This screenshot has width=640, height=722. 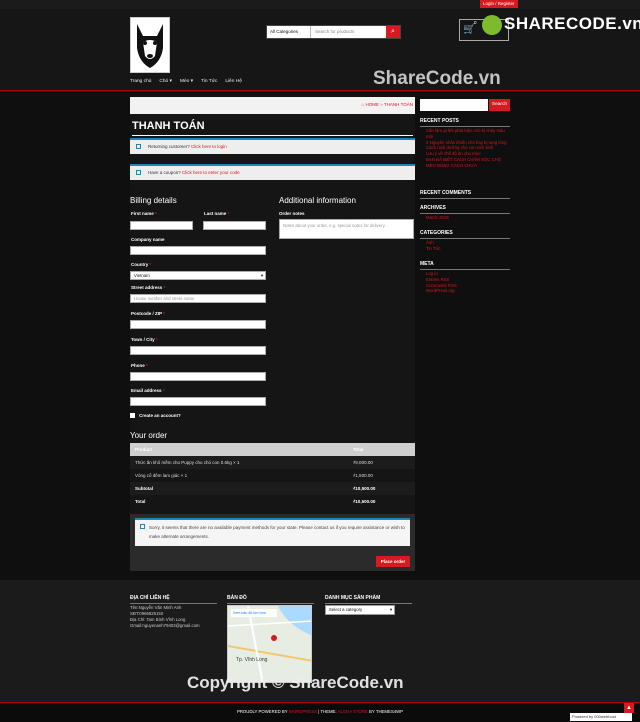 I want to click on nav-item-home: Trang chủ, so click(x=140, y=83).